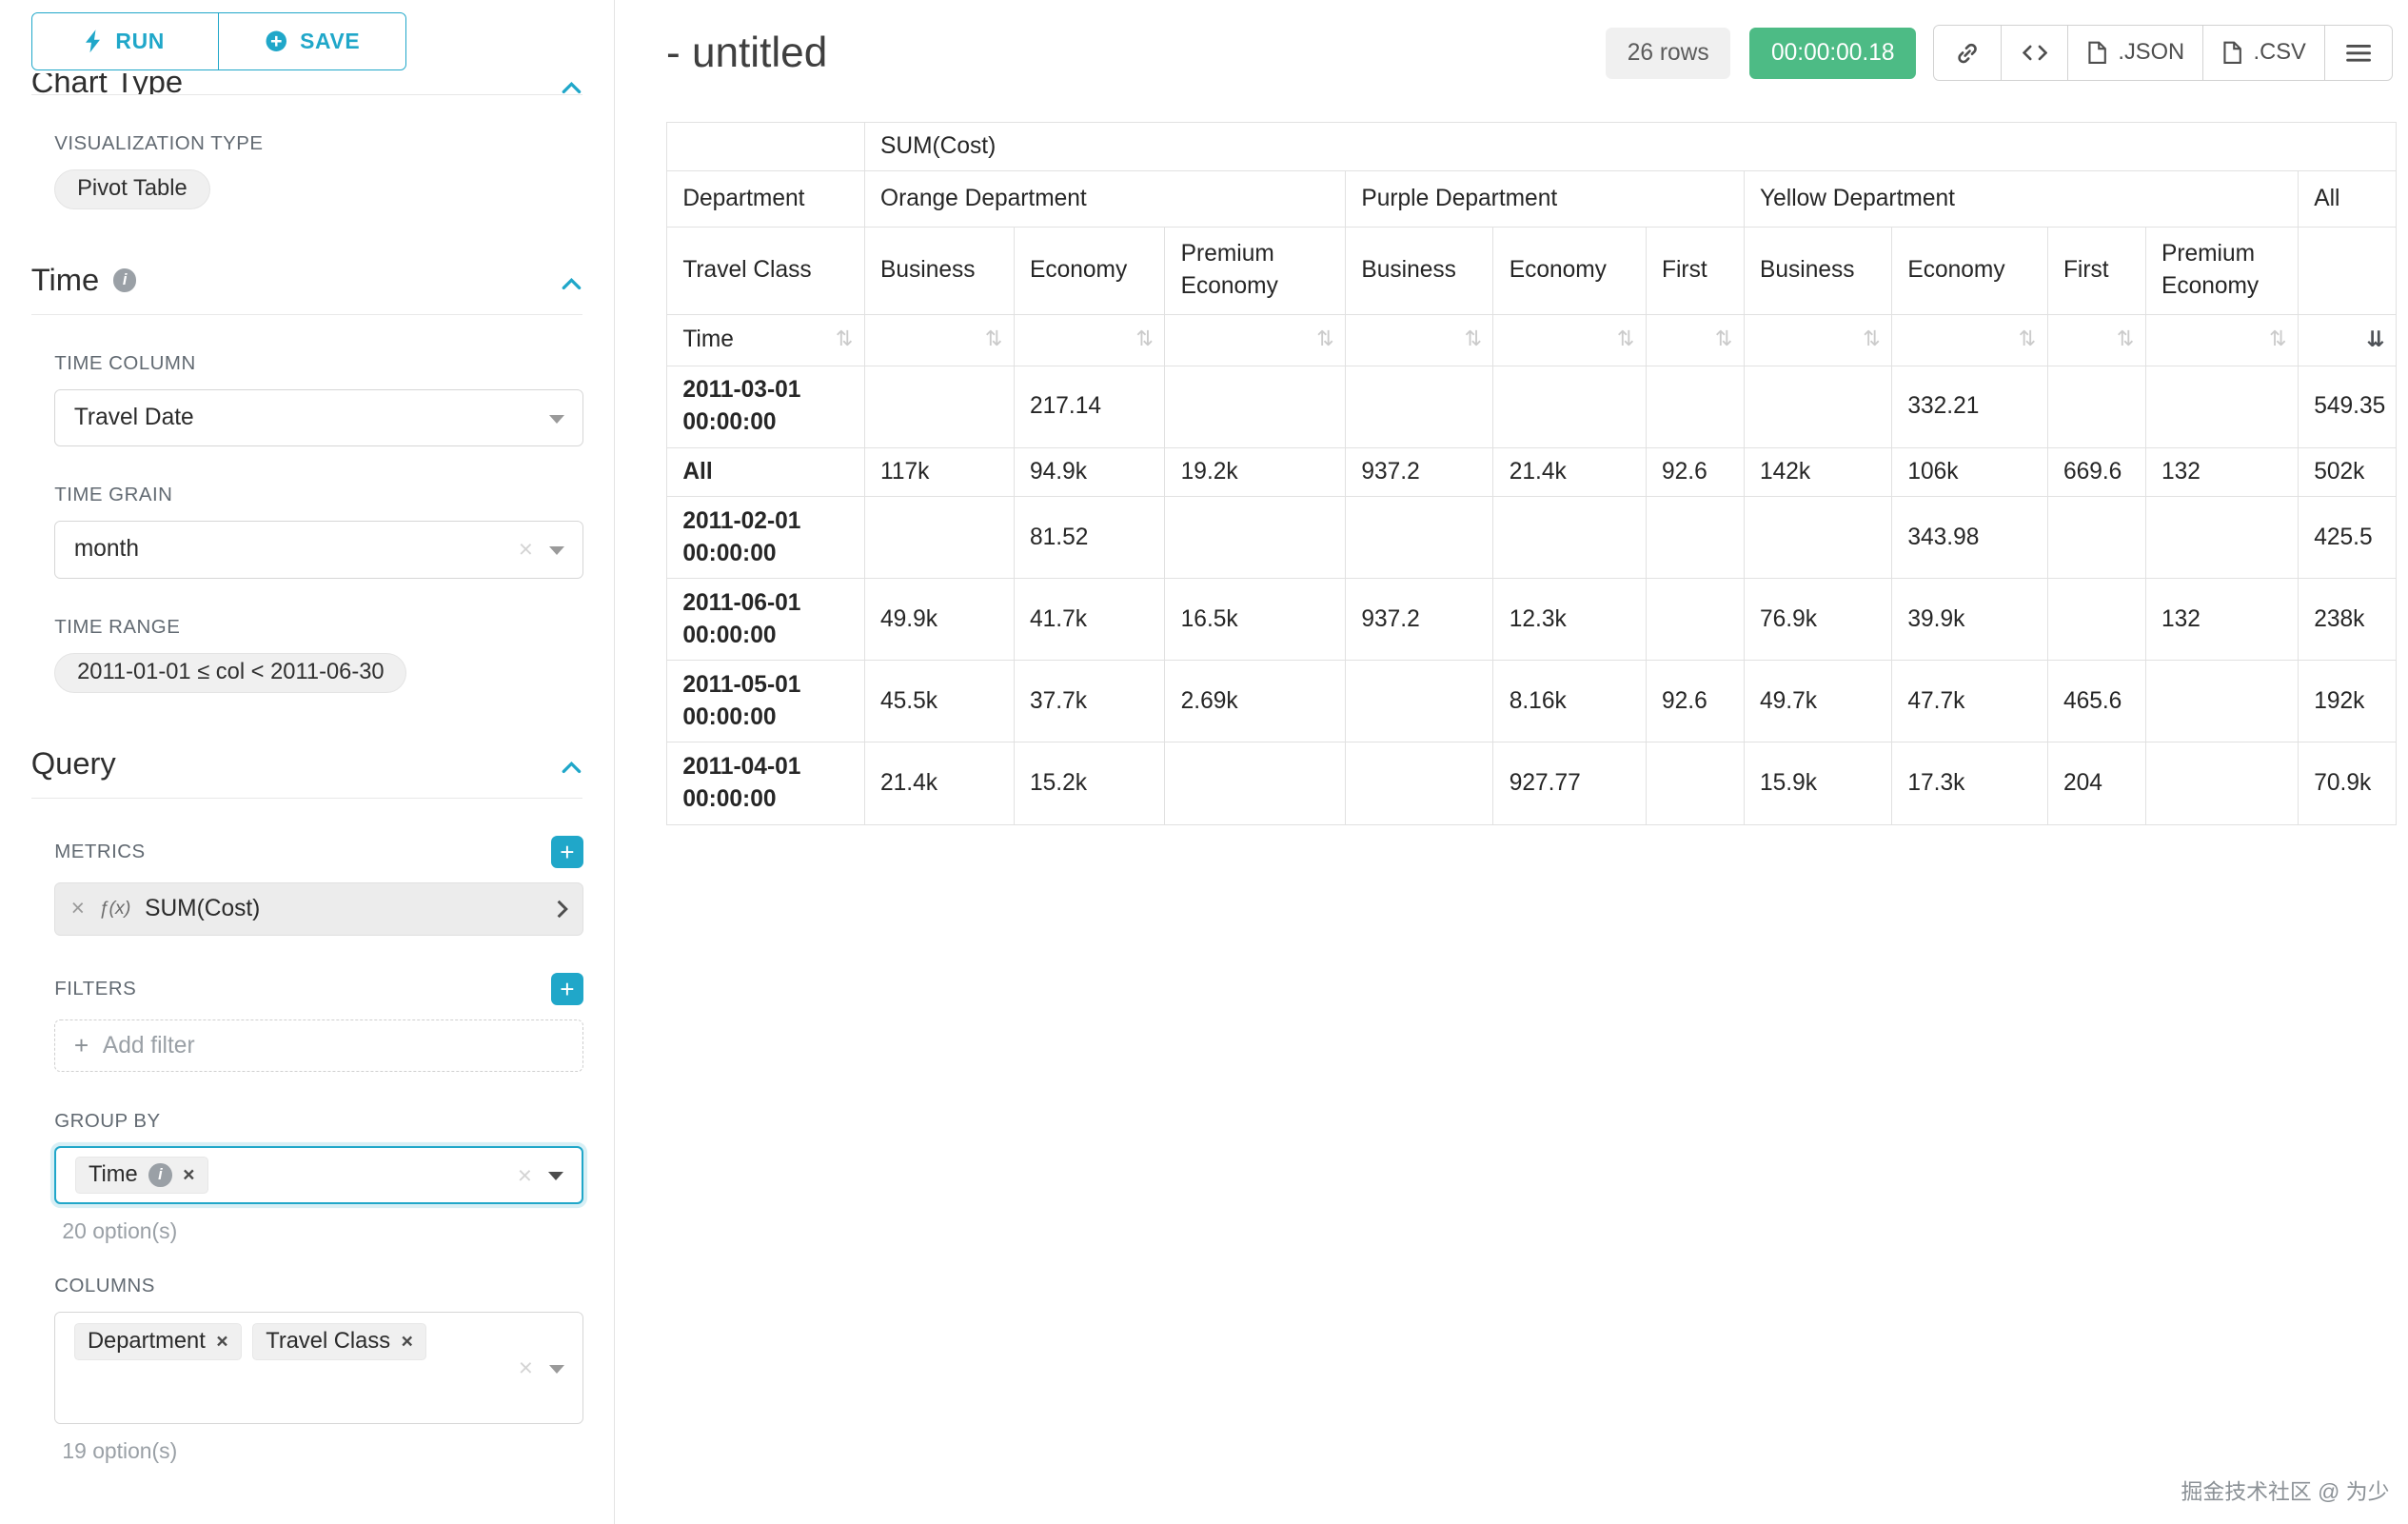  What do you see at coordinates (114, 909) in the screenshot?
I see `function-icon: ƒ(x)` at bounding box center [114, 909].